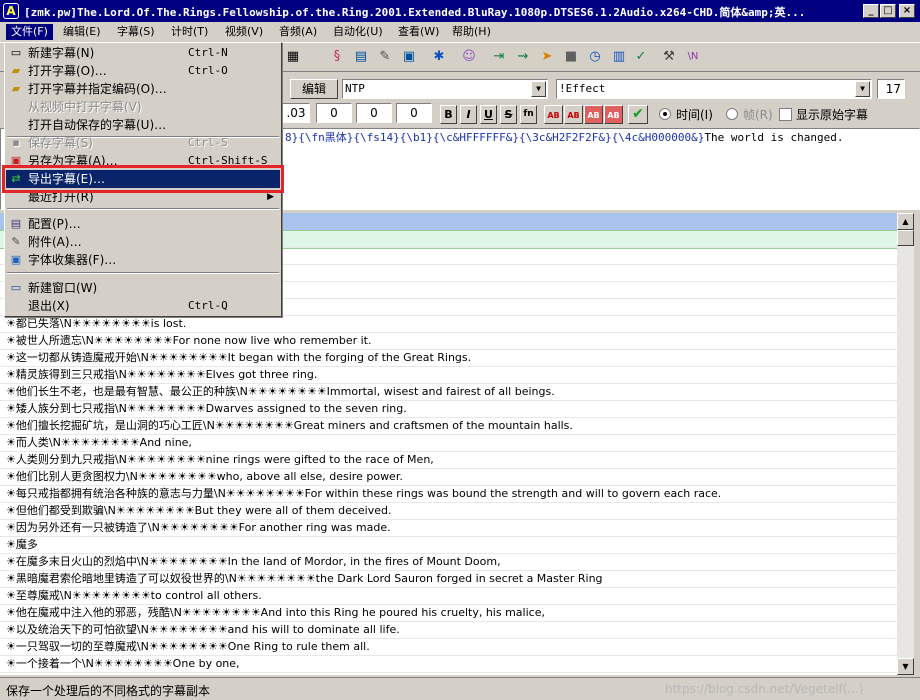 The image size is (920, 700). I want to click on menu-item-open-subtitles: ▰ 打开字幕(O)… Ctrl-O, so click(143, 71).